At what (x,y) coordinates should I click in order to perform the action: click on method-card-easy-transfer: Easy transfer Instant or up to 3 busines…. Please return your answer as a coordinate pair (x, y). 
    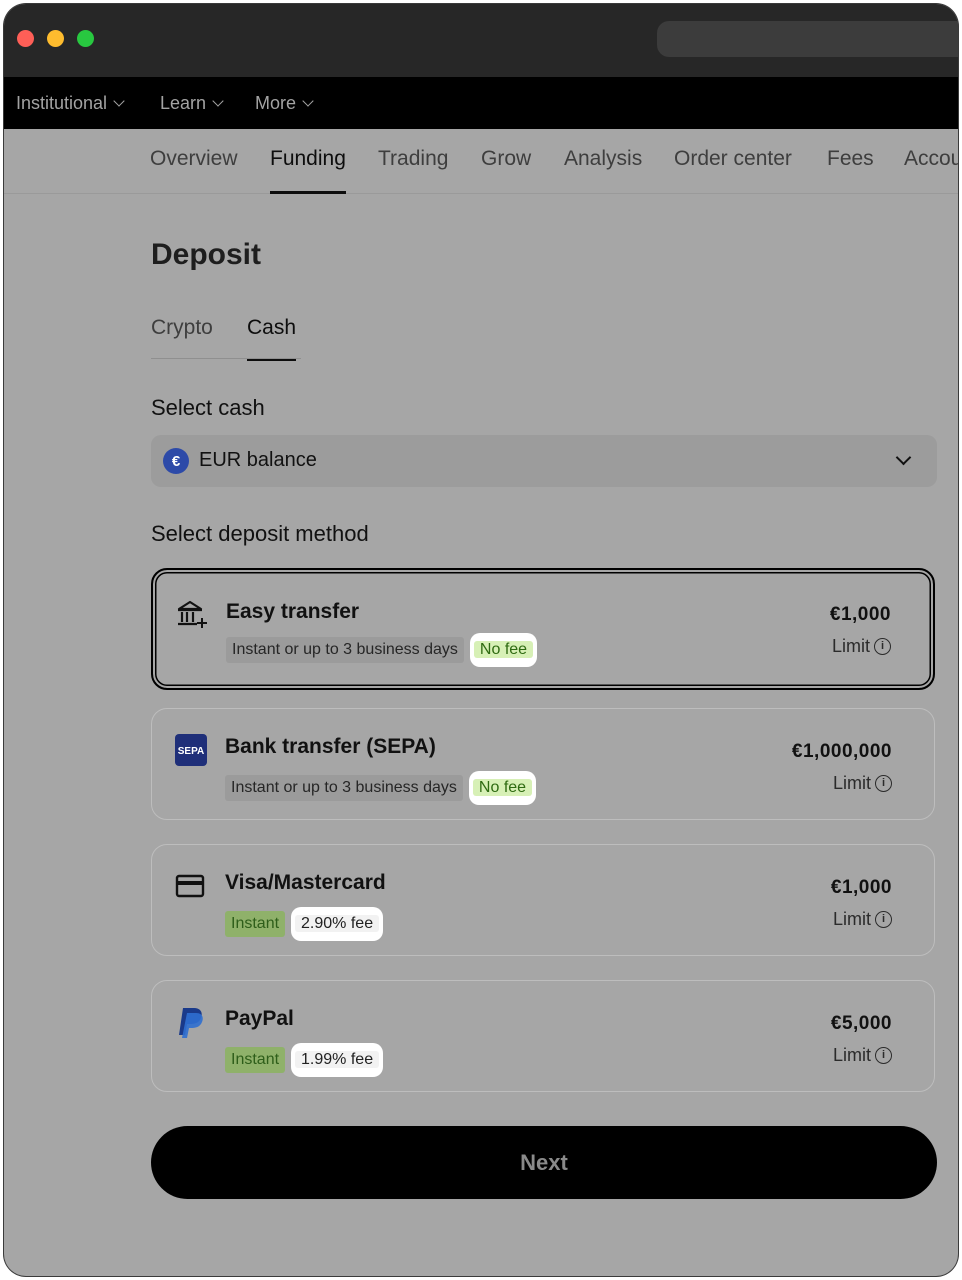
    Looking at the image, I should click on (543, 629).